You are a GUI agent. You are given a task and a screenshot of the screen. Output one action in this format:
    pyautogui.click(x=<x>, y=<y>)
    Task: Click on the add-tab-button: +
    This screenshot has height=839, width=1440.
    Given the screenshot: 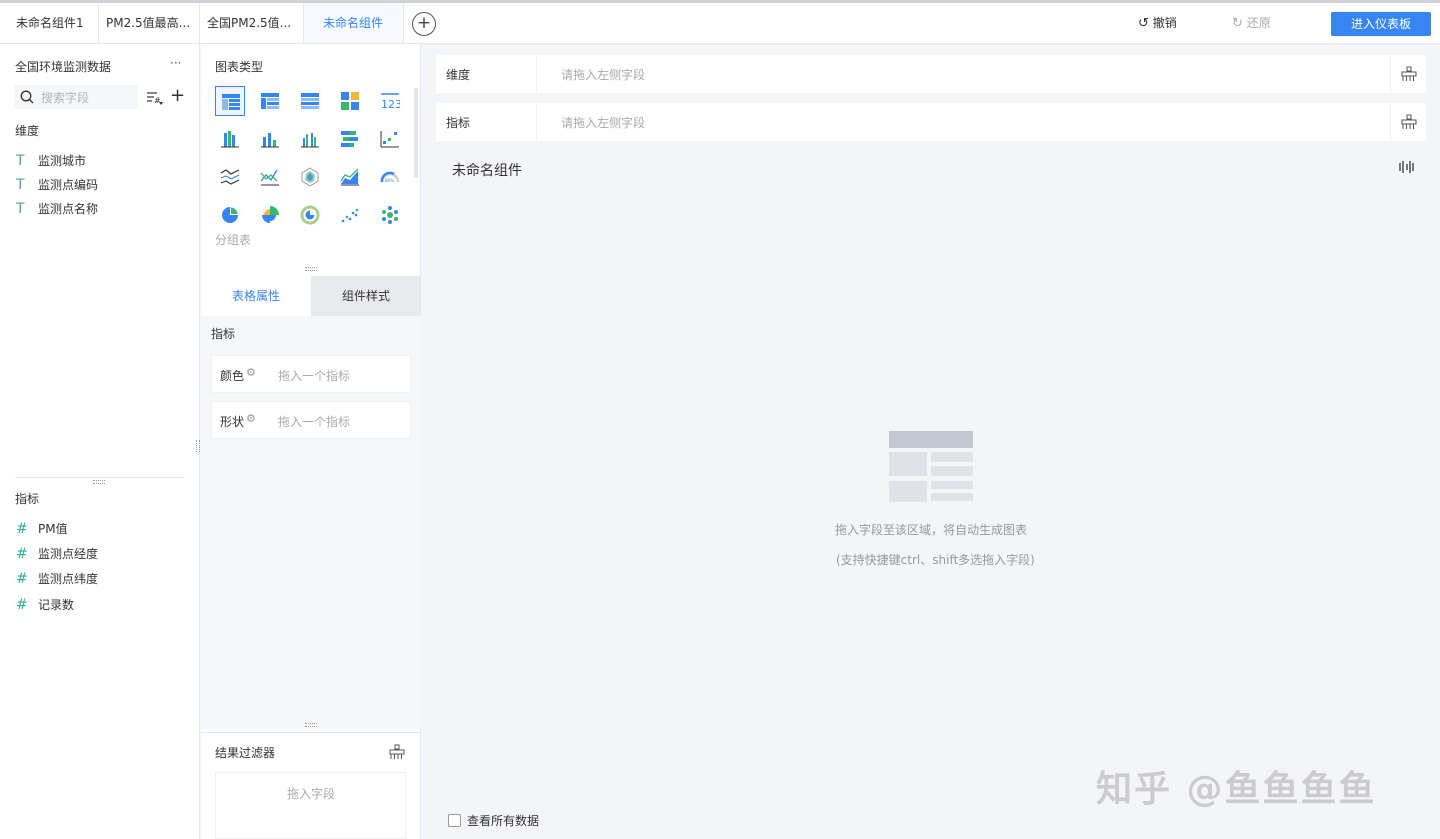 What is the action you would take?
    pyautogui.click(x=424, y=24)
    